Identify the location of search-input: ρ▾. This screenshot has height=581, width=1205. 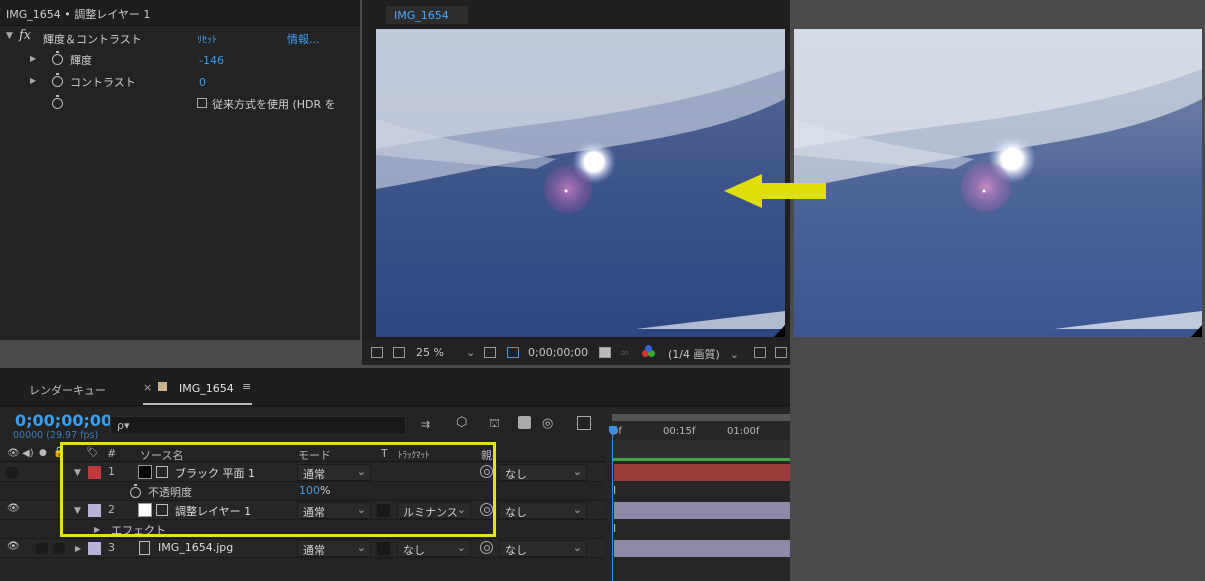
(258, 425).